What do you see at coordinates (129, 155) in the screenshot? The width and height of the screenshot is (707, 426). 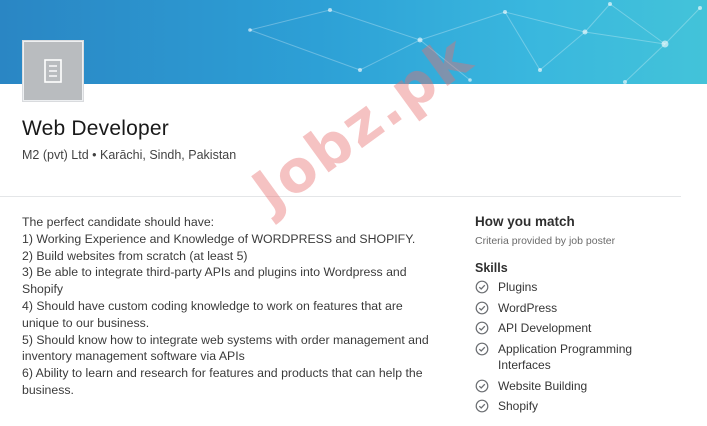 I see `company-location: M2 (pvt) Ltd • Karāchi, Sindh, Pakistan` at bounding box center [129, 155].